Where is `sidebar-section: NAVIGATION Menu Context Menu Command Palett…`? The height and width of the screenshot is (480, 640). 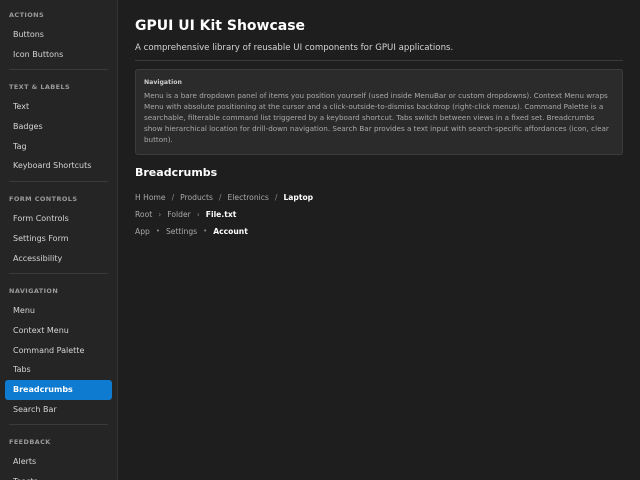 sidebar-section: NAVIGATION Menu Context Menu Command Palett… is located at coordinates (58, 348).